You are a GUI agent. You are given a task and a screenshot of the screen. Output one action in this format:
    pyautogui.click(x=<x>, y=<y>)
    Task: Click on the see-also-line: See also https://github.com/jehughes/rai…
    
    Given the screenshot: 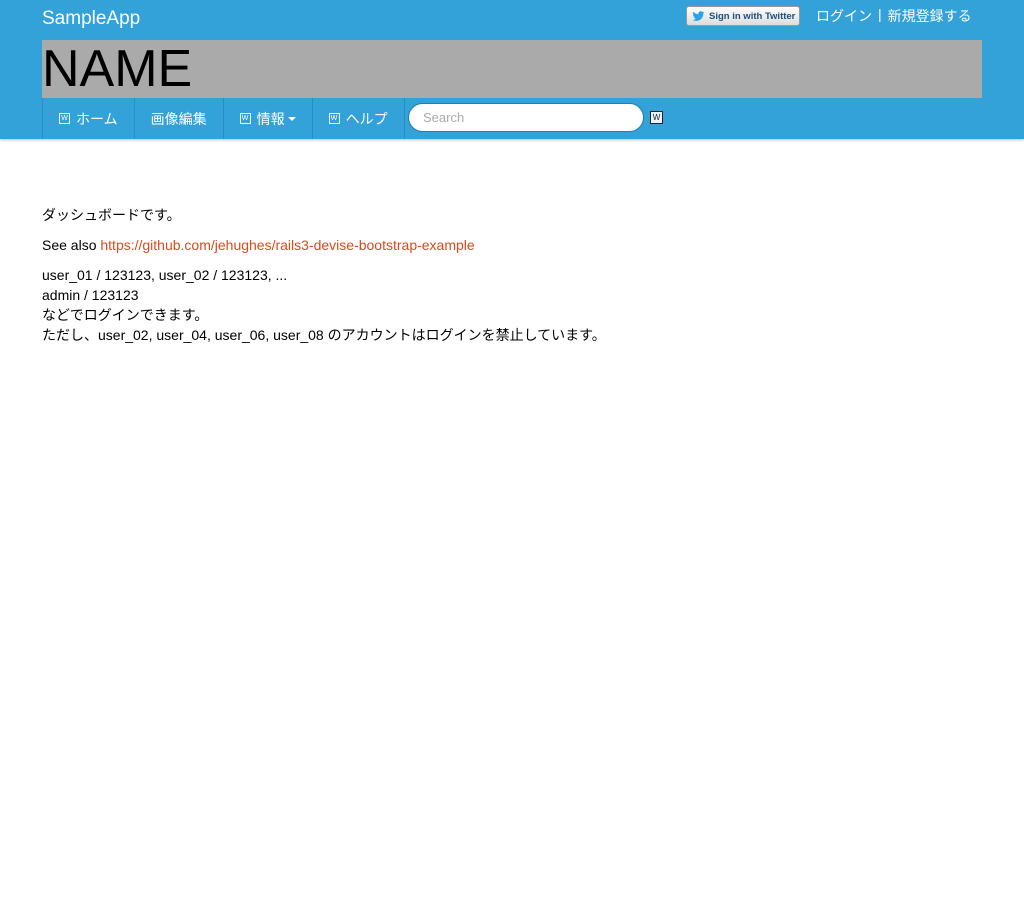 What is the action you would take?
    pyautogui.click(x=324, y=245)
    